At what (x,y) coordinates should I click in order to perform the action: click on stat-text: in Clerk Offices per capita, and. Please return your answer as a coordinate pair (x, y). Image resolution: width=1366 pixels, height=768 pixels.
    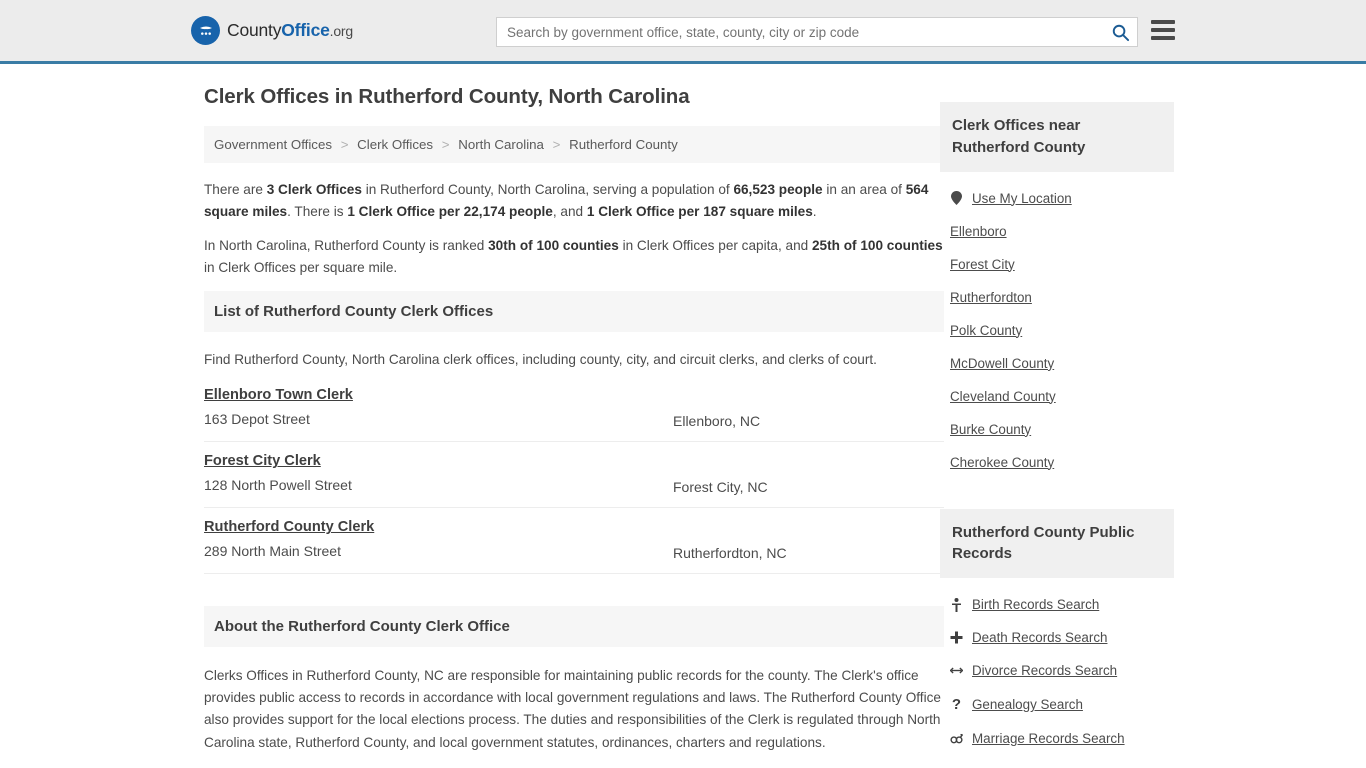
    Looking at the image, I should click on (715, 246).